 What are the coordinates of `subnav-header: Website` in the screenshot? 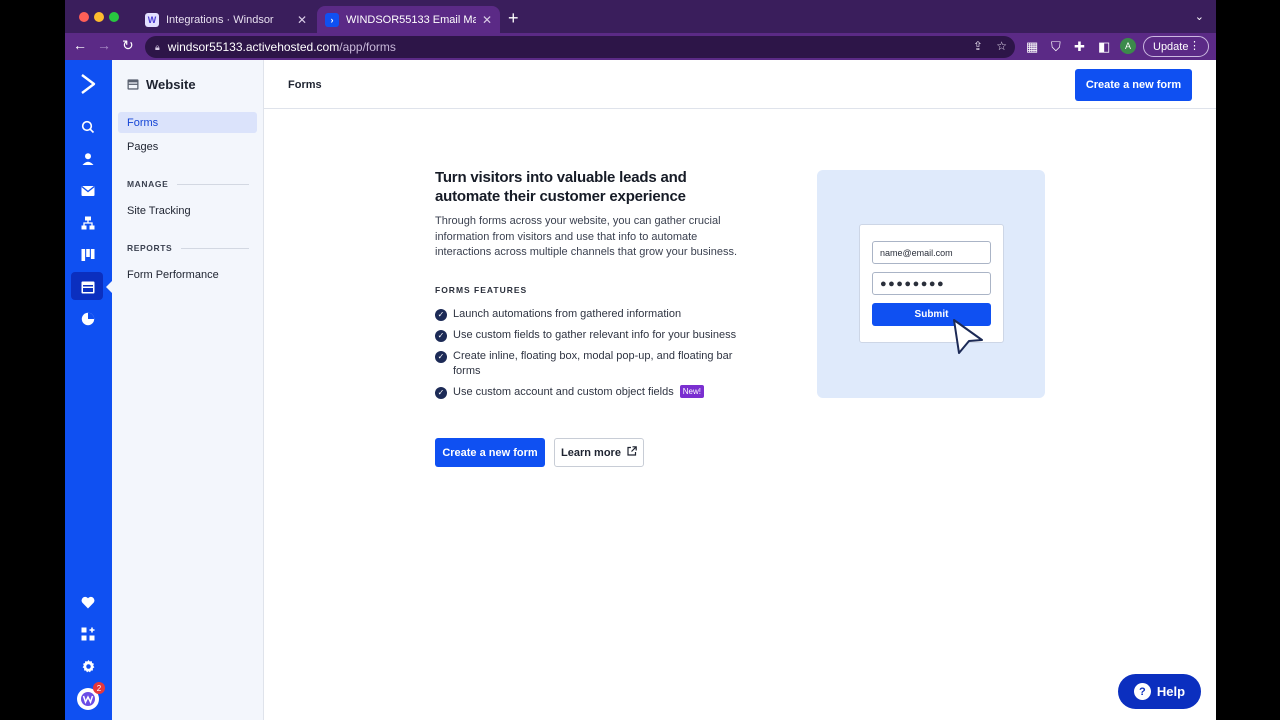 It's located at (161, 84).